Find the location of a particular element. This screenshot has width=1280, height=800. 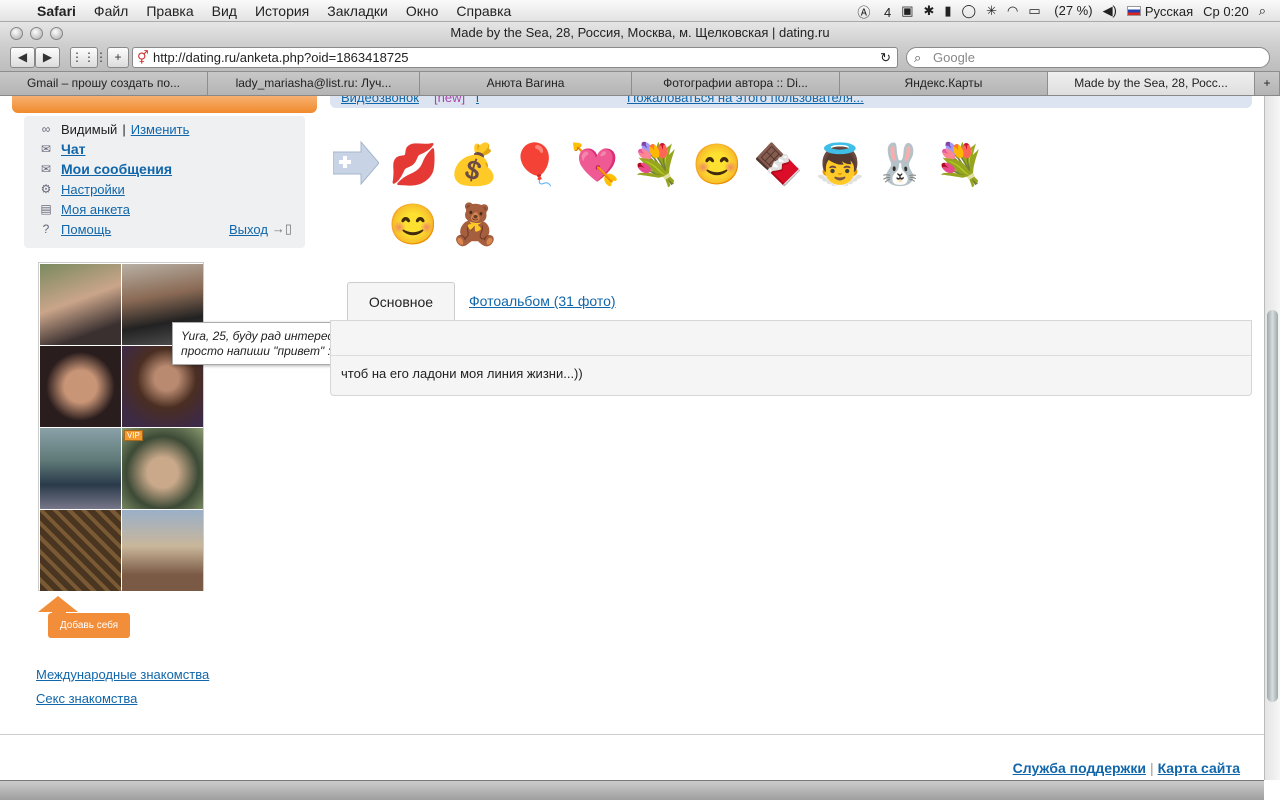

search-input: ⌕ Google is located at coordinates (1088, 57).